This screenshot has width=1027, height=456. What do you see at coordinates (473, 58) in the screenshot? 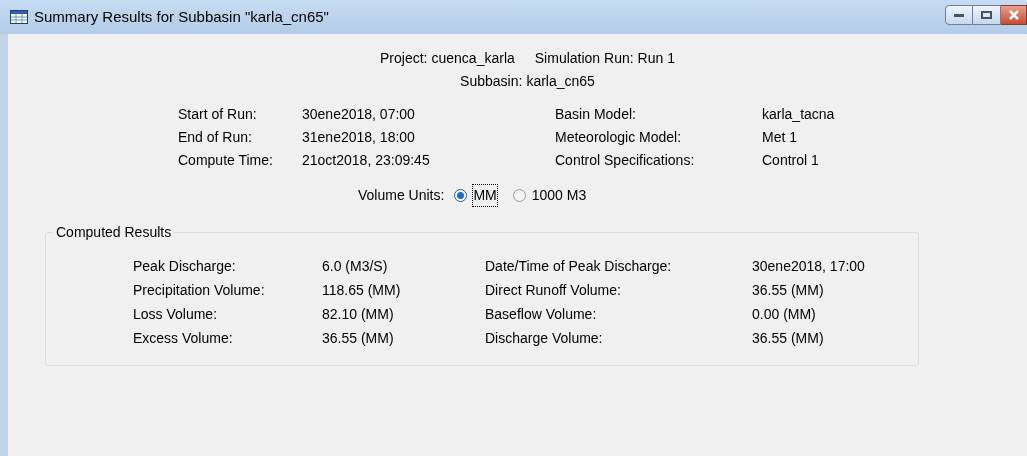
I see `field-value: cuenca_karla` at bounding box center [473, 58].